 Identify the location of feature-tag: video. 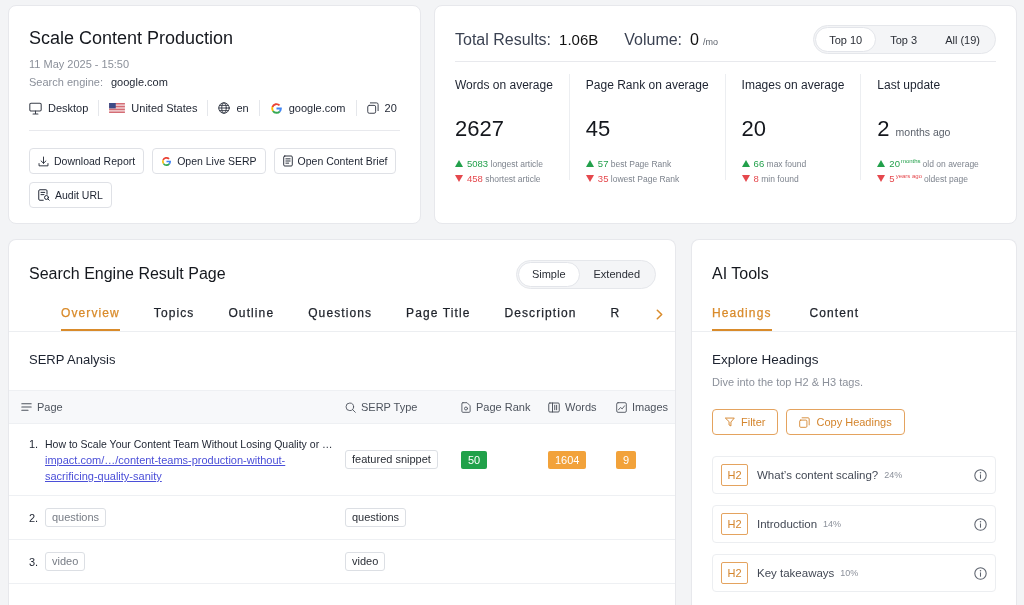
(65, 561).